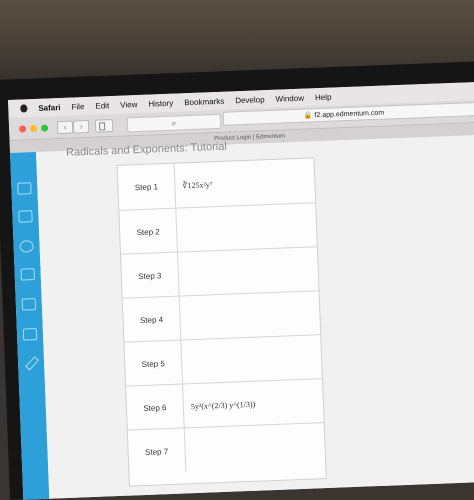 Image resolution: width=474 pixels, height=500 pixels. What do you see at coordinates (155, 407) in the screenshot?
I see `step-label: Step 6` at bounding box center [155, 407].